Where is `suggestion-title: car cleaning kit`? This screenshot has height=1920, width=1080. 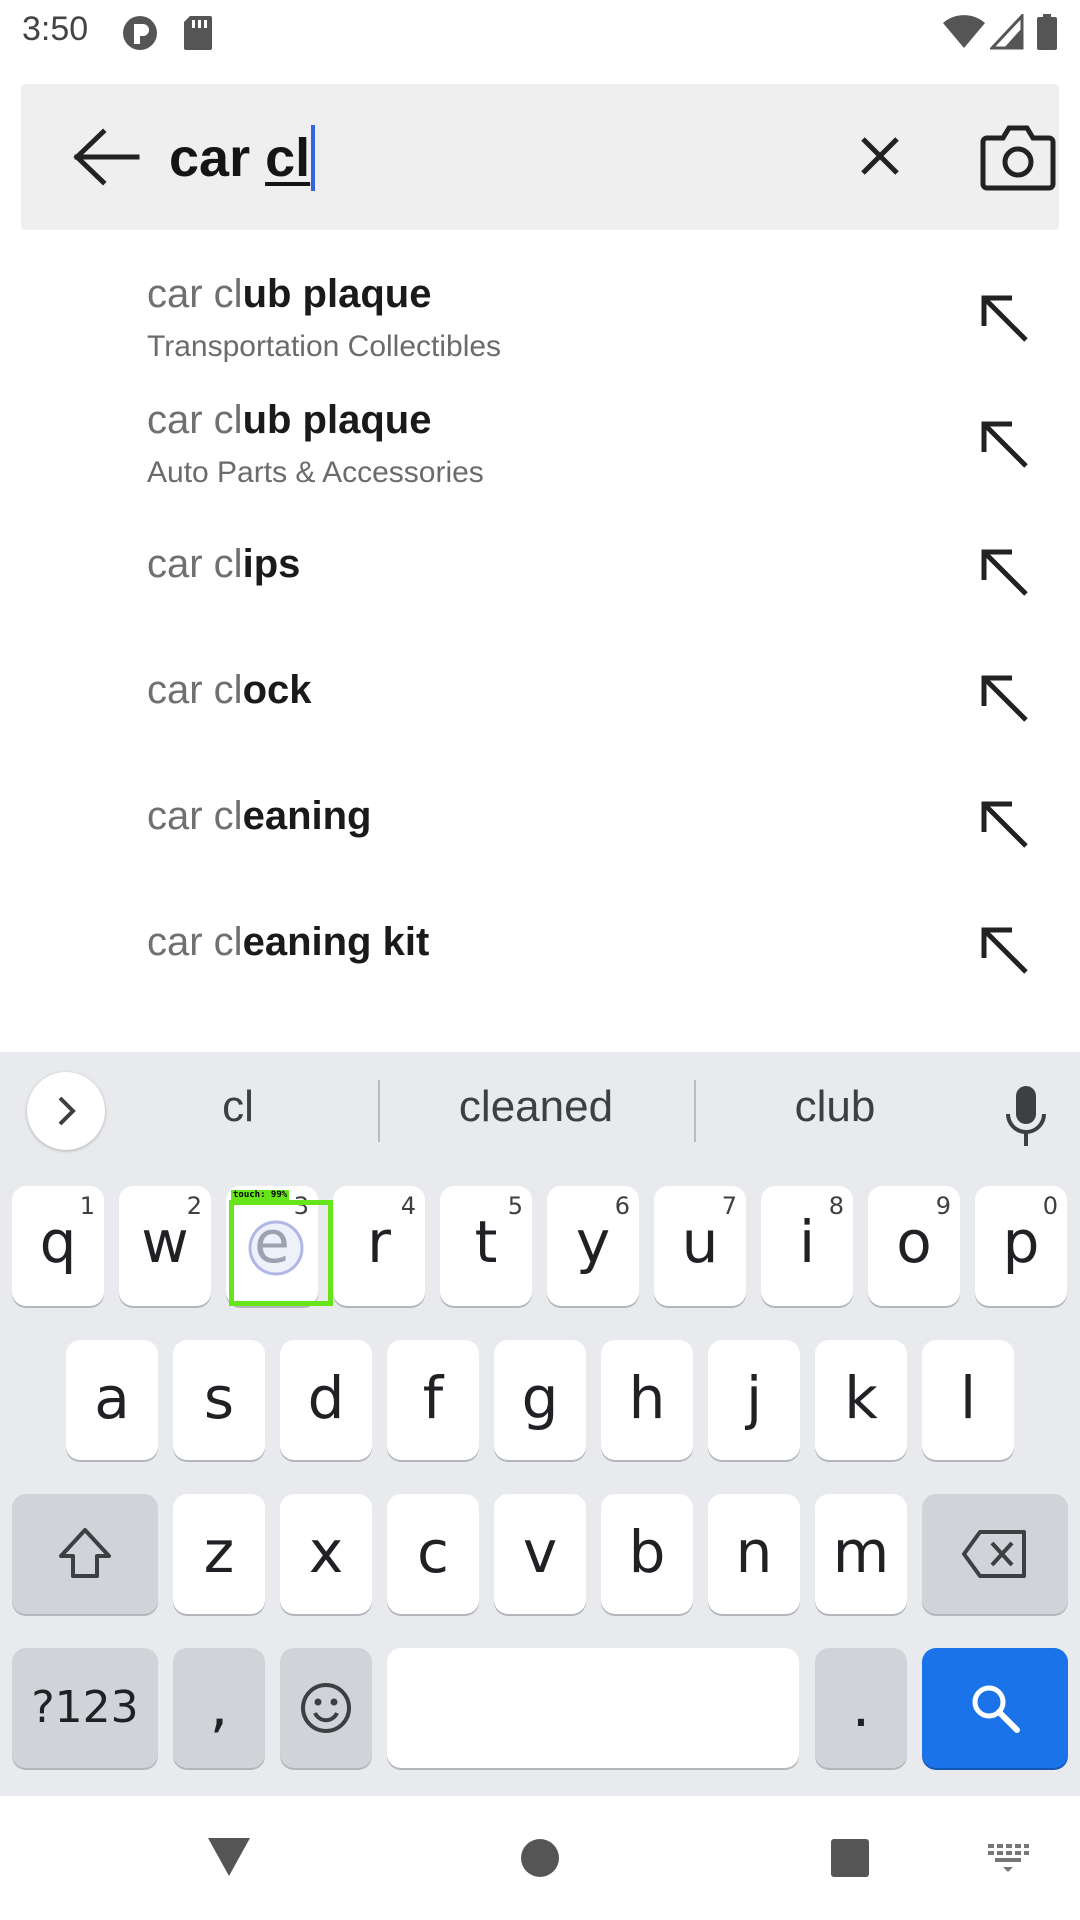
suggestion-title: car cleaning kit is located at coordinates (288, 942).